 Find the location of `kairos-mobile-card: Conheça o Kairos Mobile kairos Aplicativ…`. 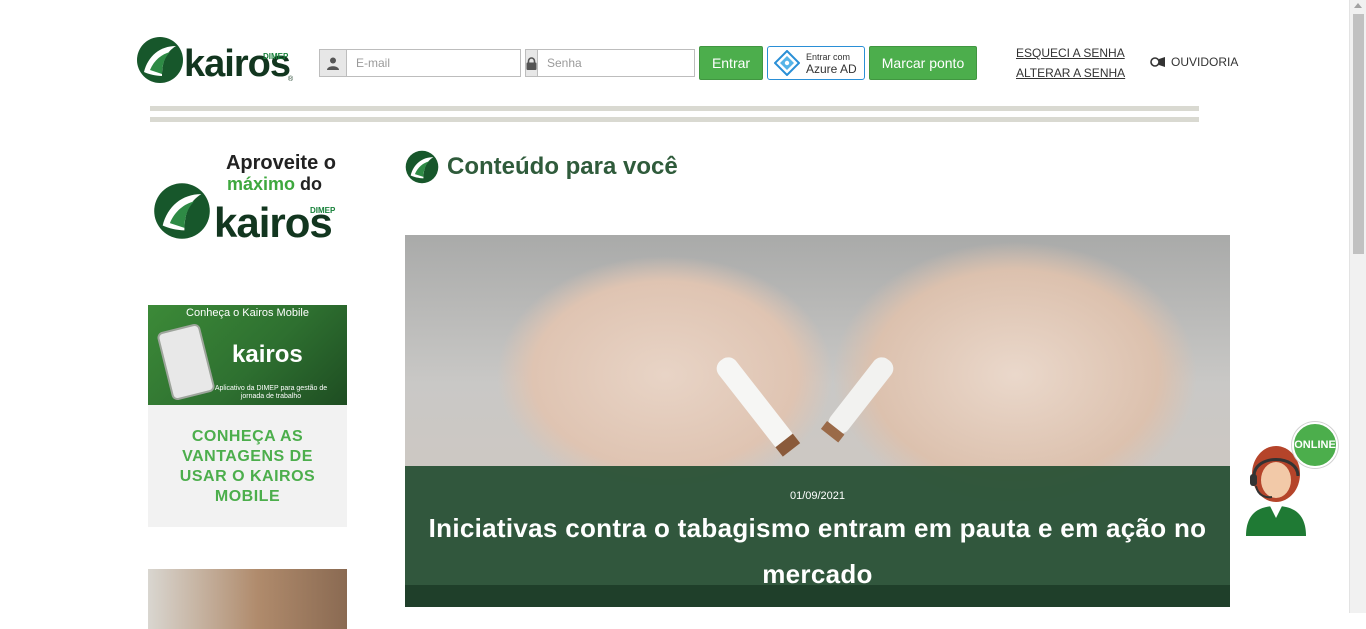

kairos-mobile-card: Conheça o Kairos Mobile kairos Aplicativ… is located at coordinates (247, 416).